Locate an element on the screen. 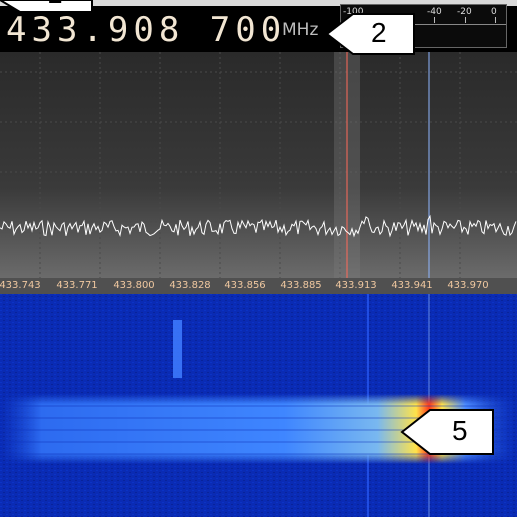 The width and height of the screenshot is (517, 517). callout-number: 5 is located at coordinates (460, 430).